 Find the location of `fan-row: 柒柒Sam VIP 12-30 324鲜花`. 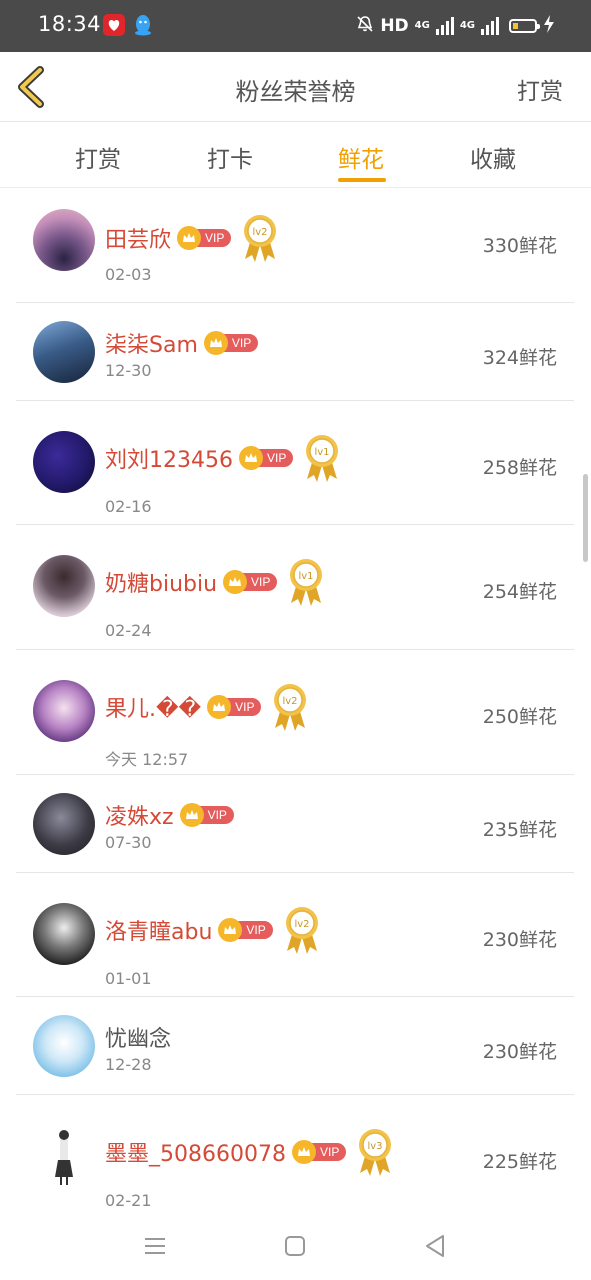

fan-row: 柒柒Sam VIP 12-30 324鲜花 is located at coordinates (295, 352).